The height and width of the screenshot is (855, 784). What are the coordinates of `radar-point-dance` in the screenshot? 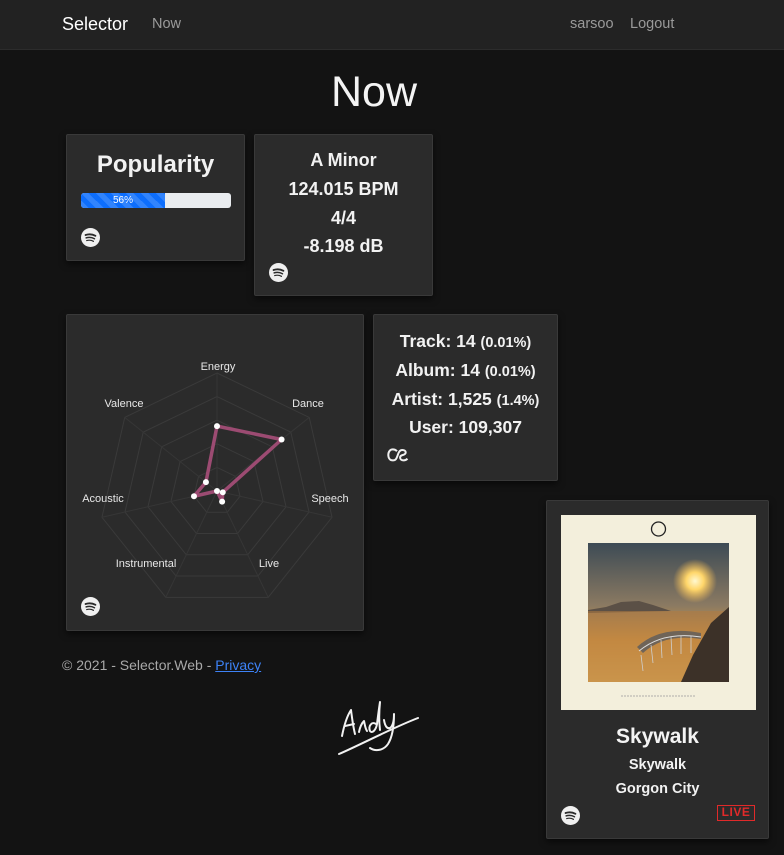 It's located at (281, 439).